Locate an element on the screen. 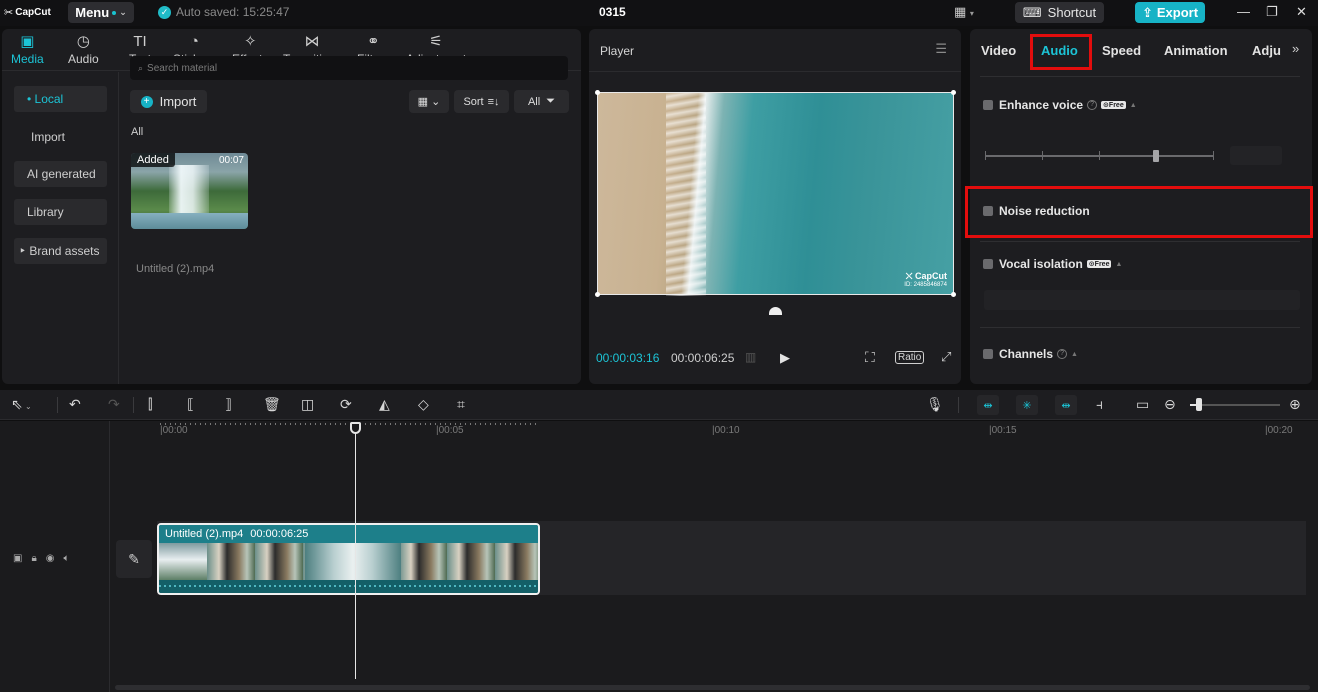  tab-adjustment-props: Adju is located at coordinates (1266, 50).